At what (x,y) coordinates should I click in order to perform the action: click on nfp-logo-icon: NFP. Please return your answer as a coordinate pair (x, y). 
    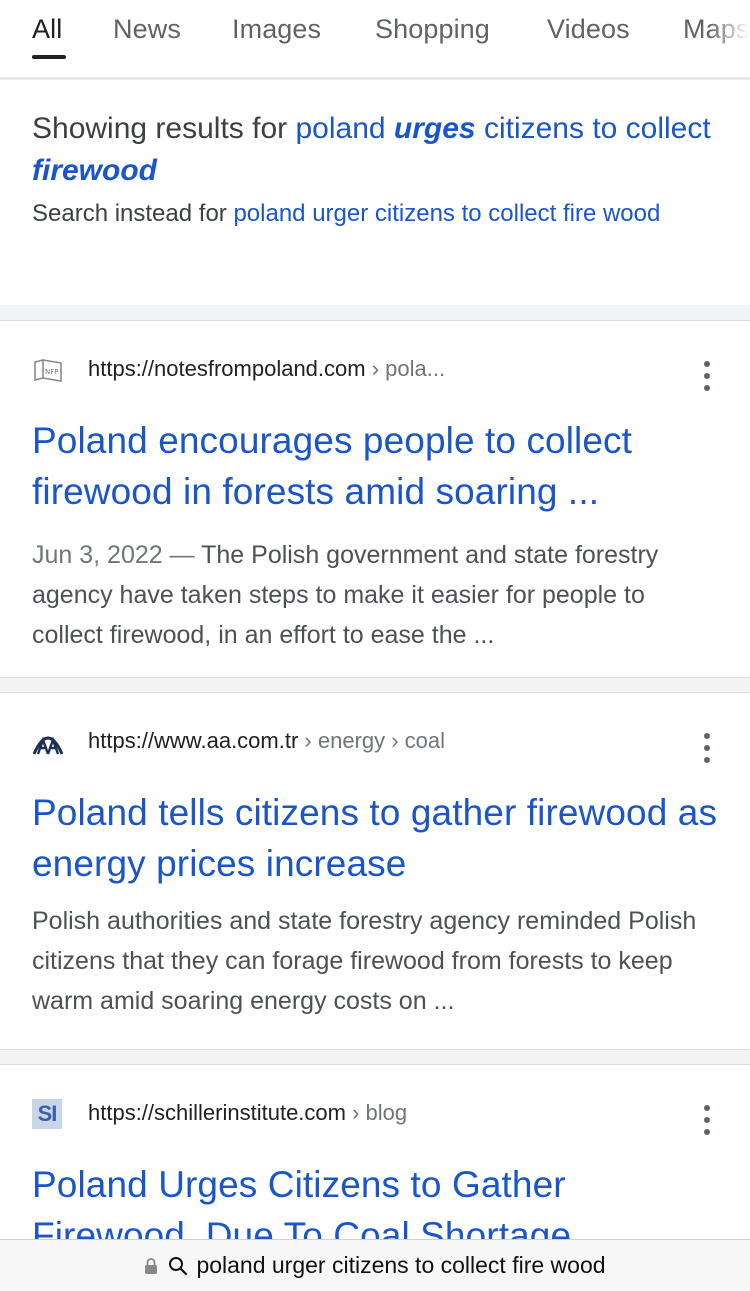
    Looking at the image, I should click on (48, 371).